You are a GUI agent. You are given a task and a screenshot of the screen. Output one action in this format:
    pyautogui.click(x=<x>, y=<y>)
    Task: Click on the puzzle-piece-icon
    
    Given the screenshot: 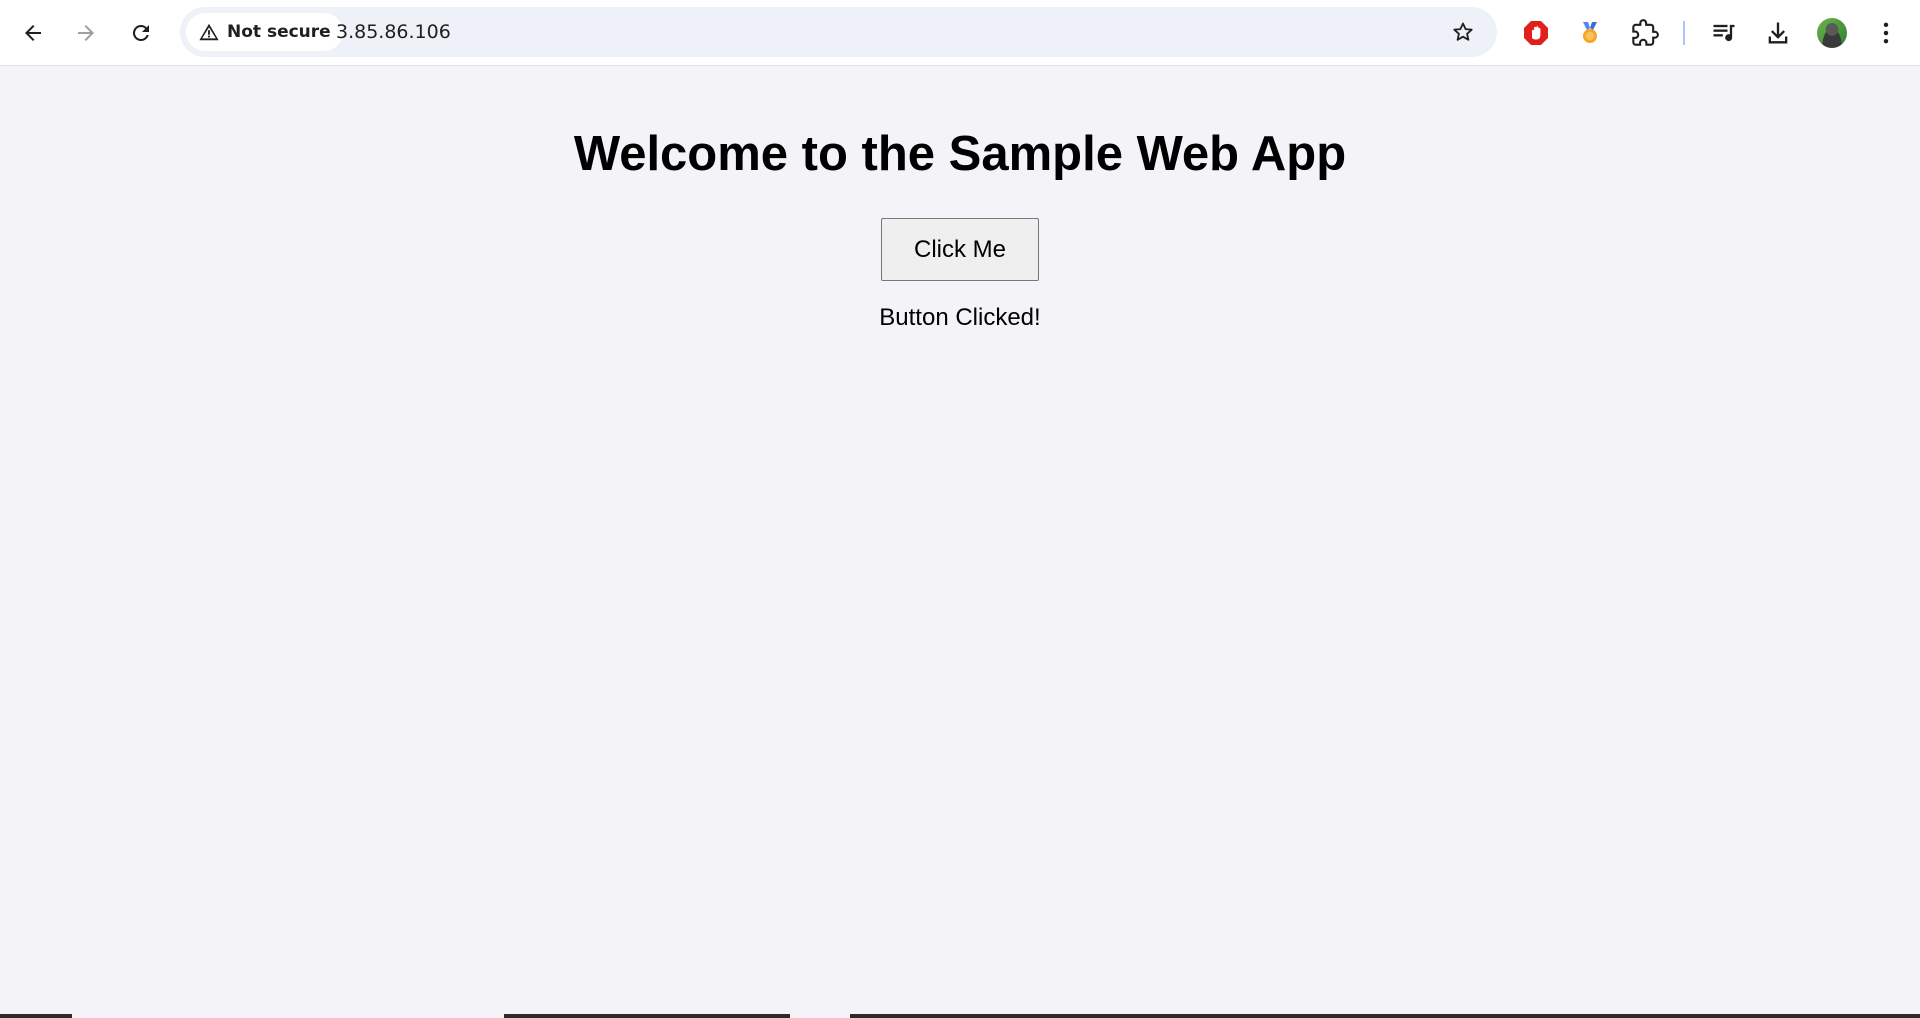 What is the action you would take?
    pyautogui.click(x=1645, y=32)
    